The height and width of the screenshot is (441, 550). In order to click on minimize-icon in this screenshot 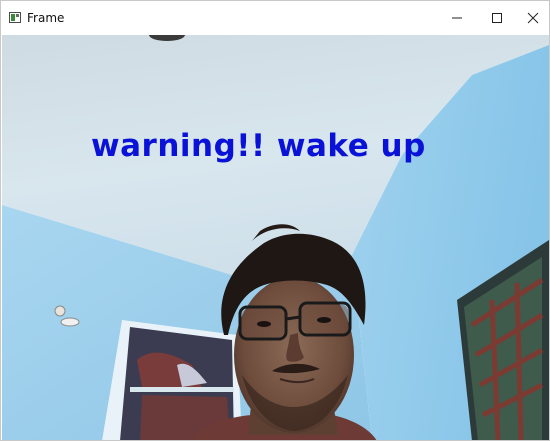, I will do `click(457, 18)`.